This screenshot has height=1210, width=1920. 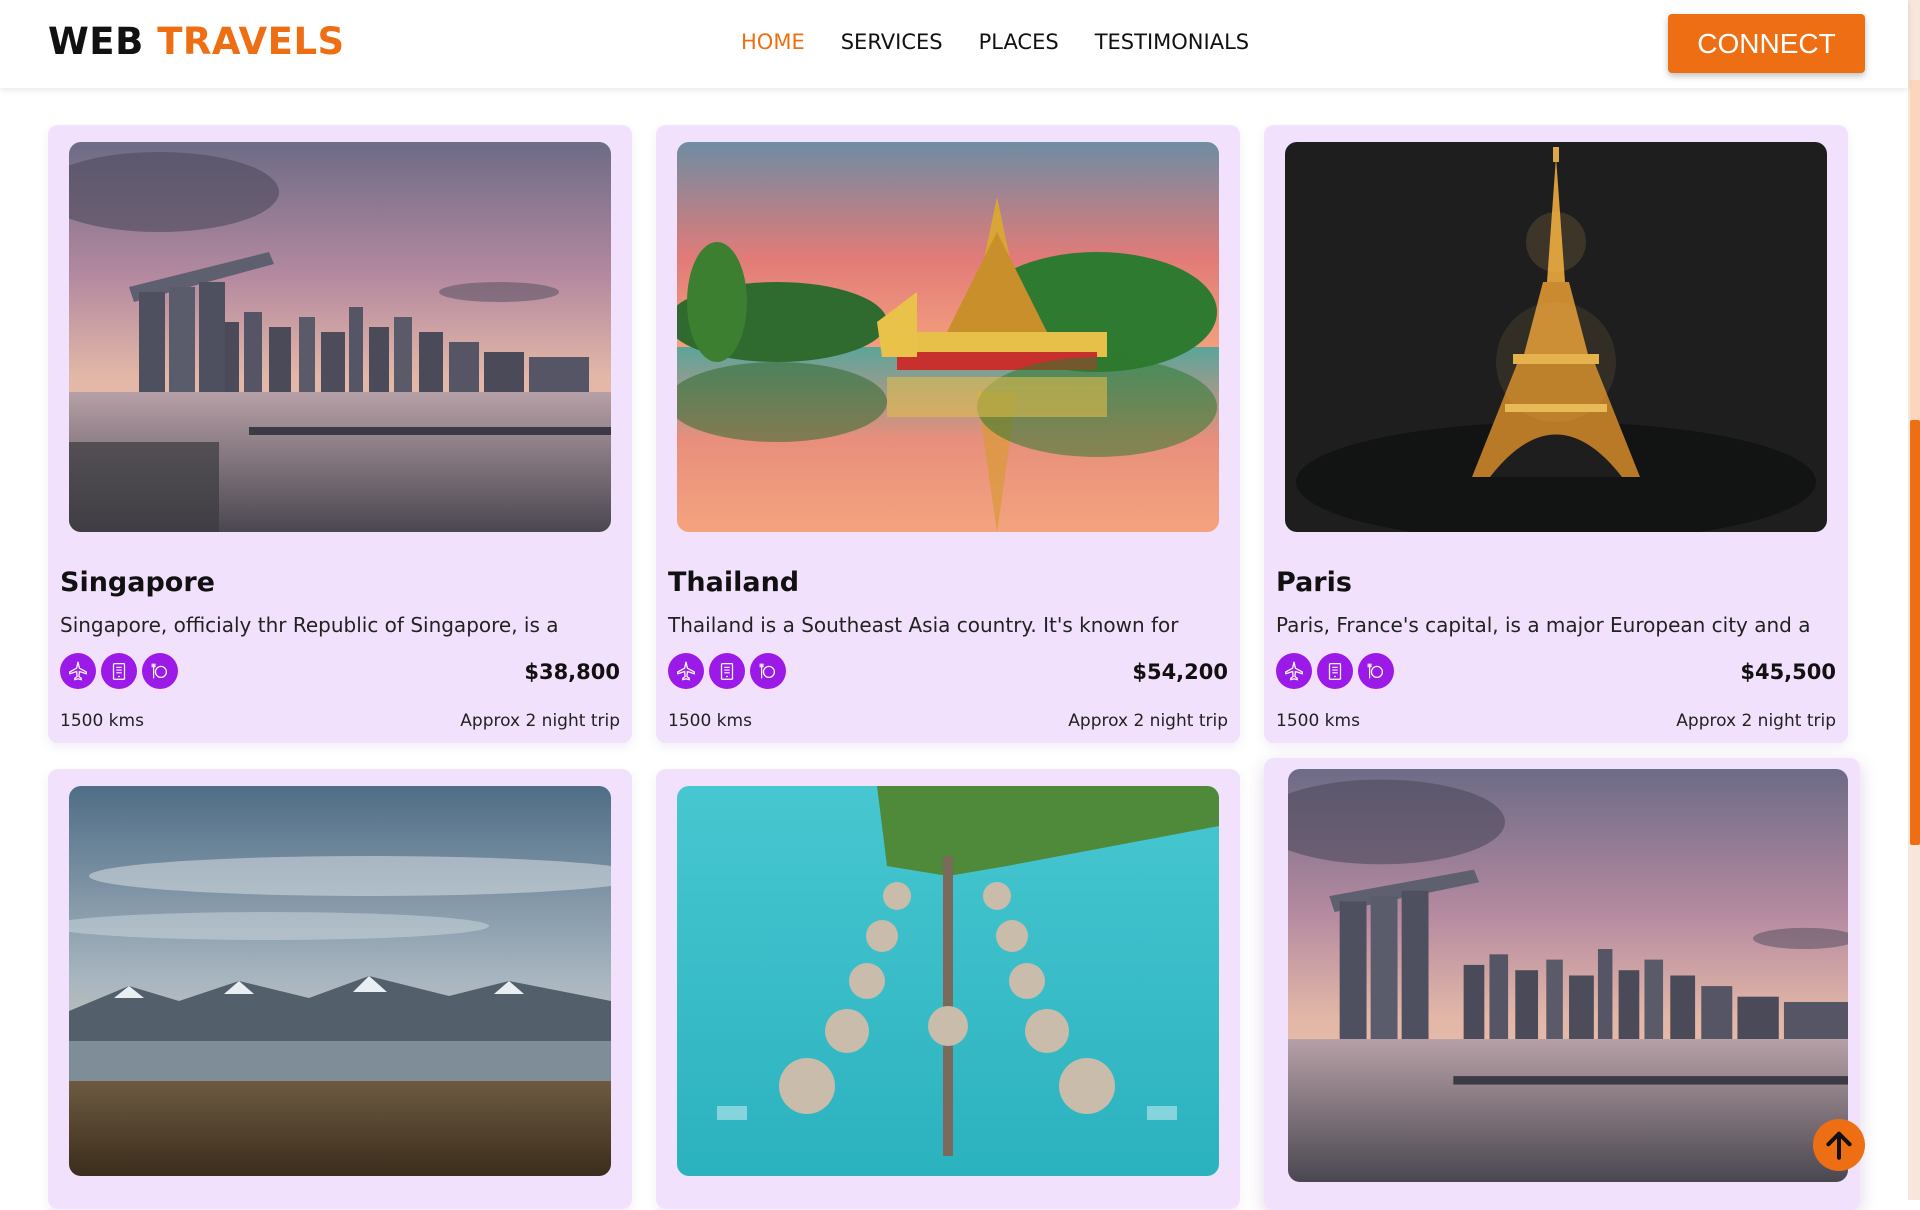 I want to click on connect-button: CONNECT, so click(x=1766, y=43).